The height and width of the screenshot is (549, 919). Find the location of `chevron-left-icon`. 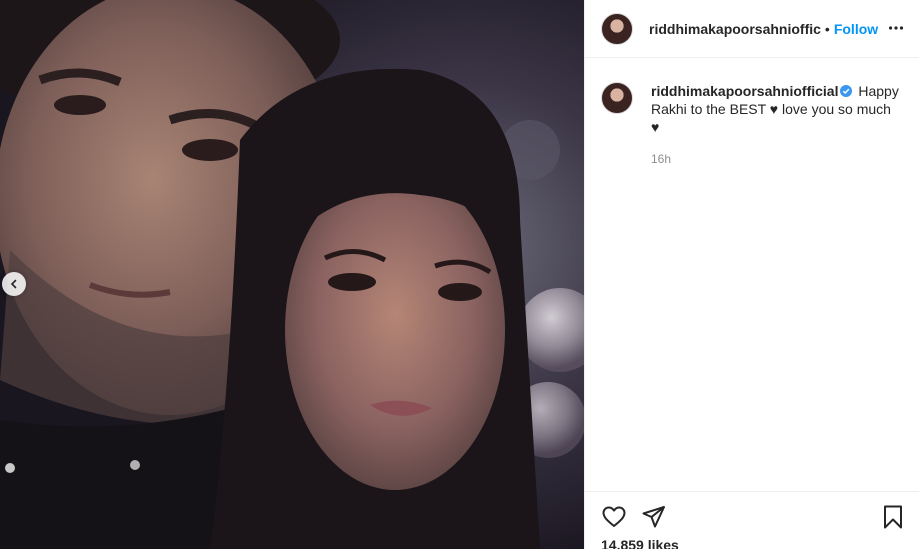

chevron-left-icon is located at coordinates (13, 284).